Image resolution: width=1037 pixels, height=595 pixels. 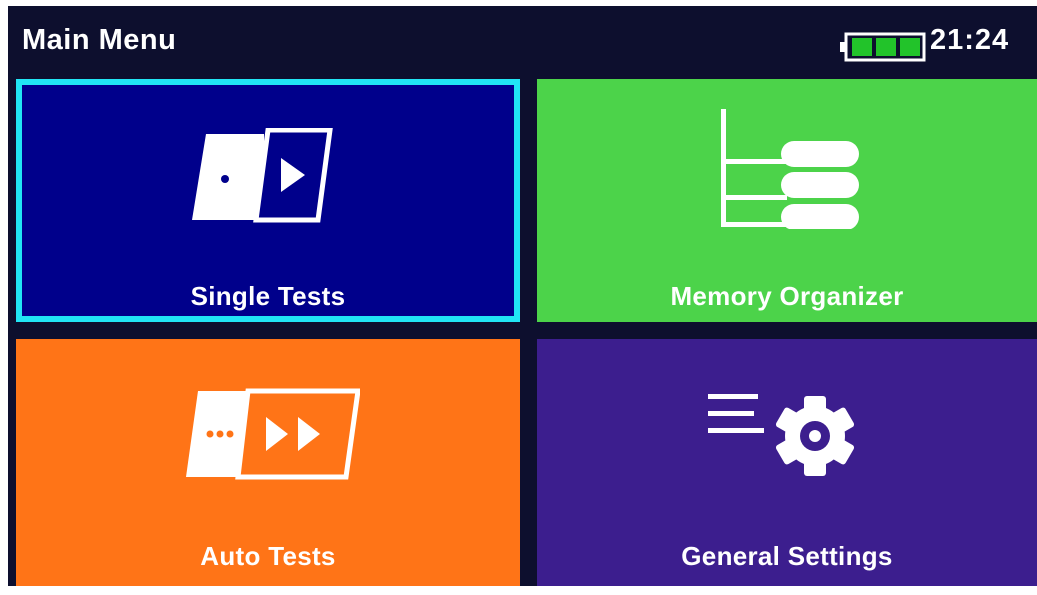 What do you see at coordinates (262, 175) in the screenshot?
I see `single-tests-icon` at bounding box center [262, 175].